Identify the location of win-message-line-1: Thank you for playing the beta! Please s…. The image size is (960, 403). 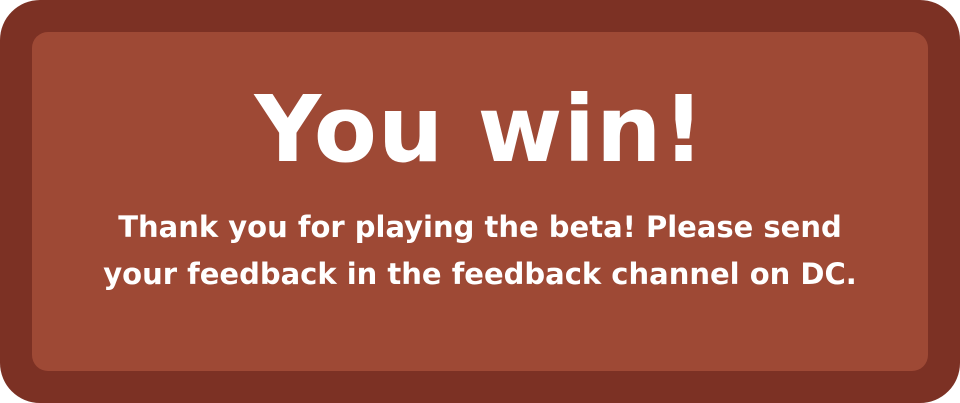
(480, 227).